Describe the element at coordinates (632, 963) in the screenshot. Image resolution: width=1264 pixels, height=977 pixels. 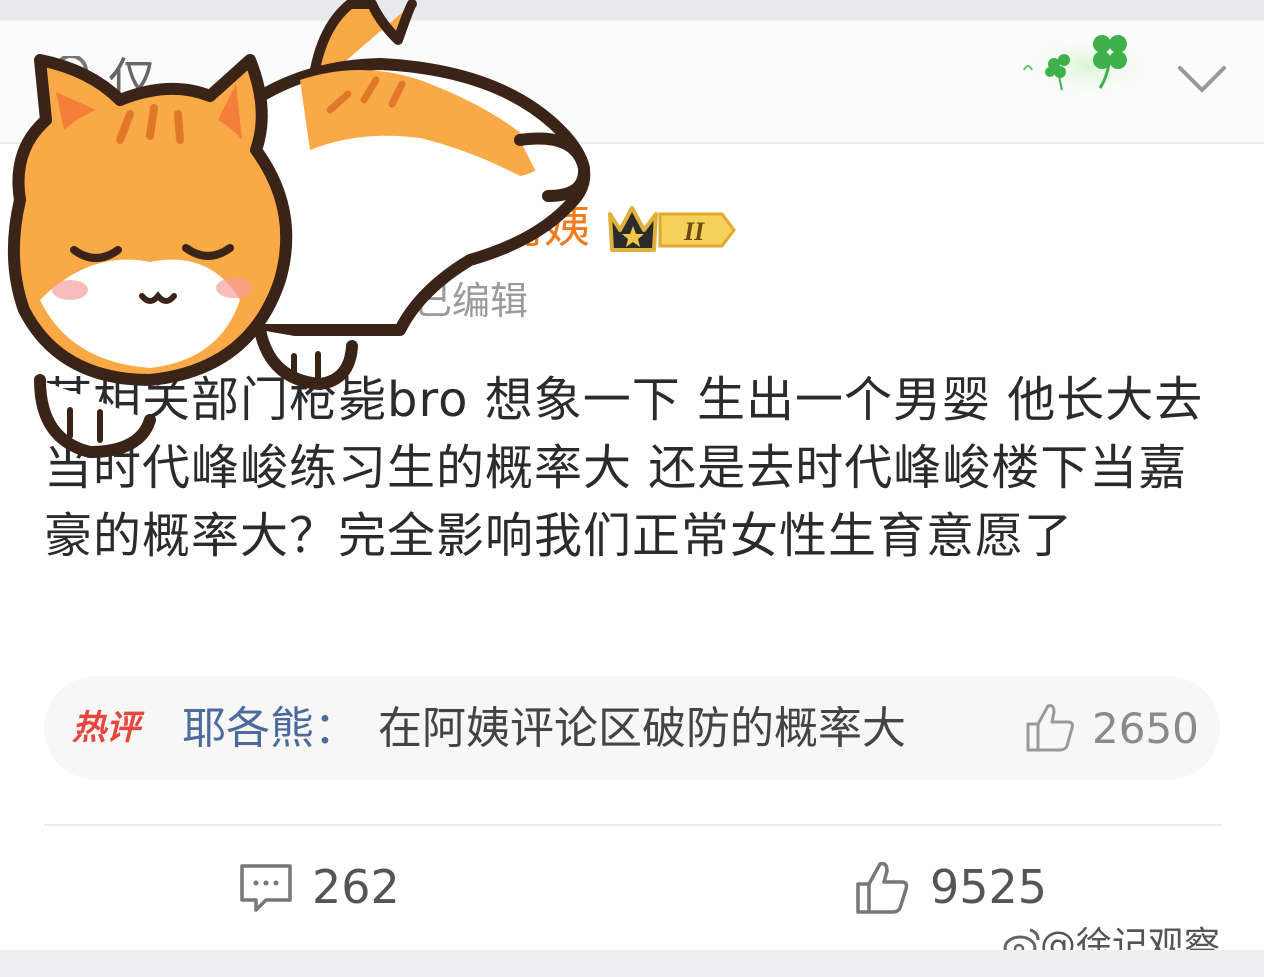
I see `bottom-strip` at that location.